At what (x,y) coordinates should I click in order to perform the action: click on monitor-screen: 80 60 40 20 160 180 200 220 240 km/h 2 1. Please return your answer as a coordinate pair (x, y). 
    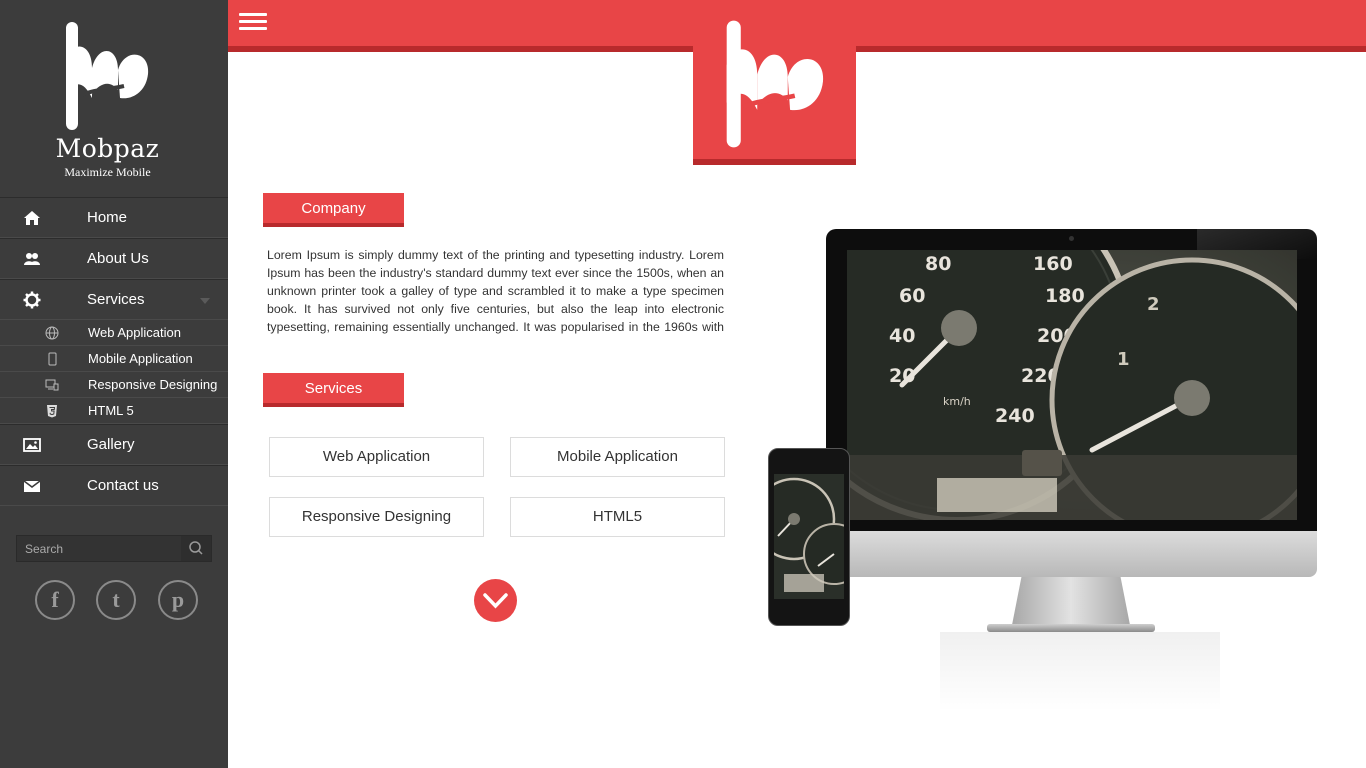
    Looking at the image, I should click on (1072, 385).